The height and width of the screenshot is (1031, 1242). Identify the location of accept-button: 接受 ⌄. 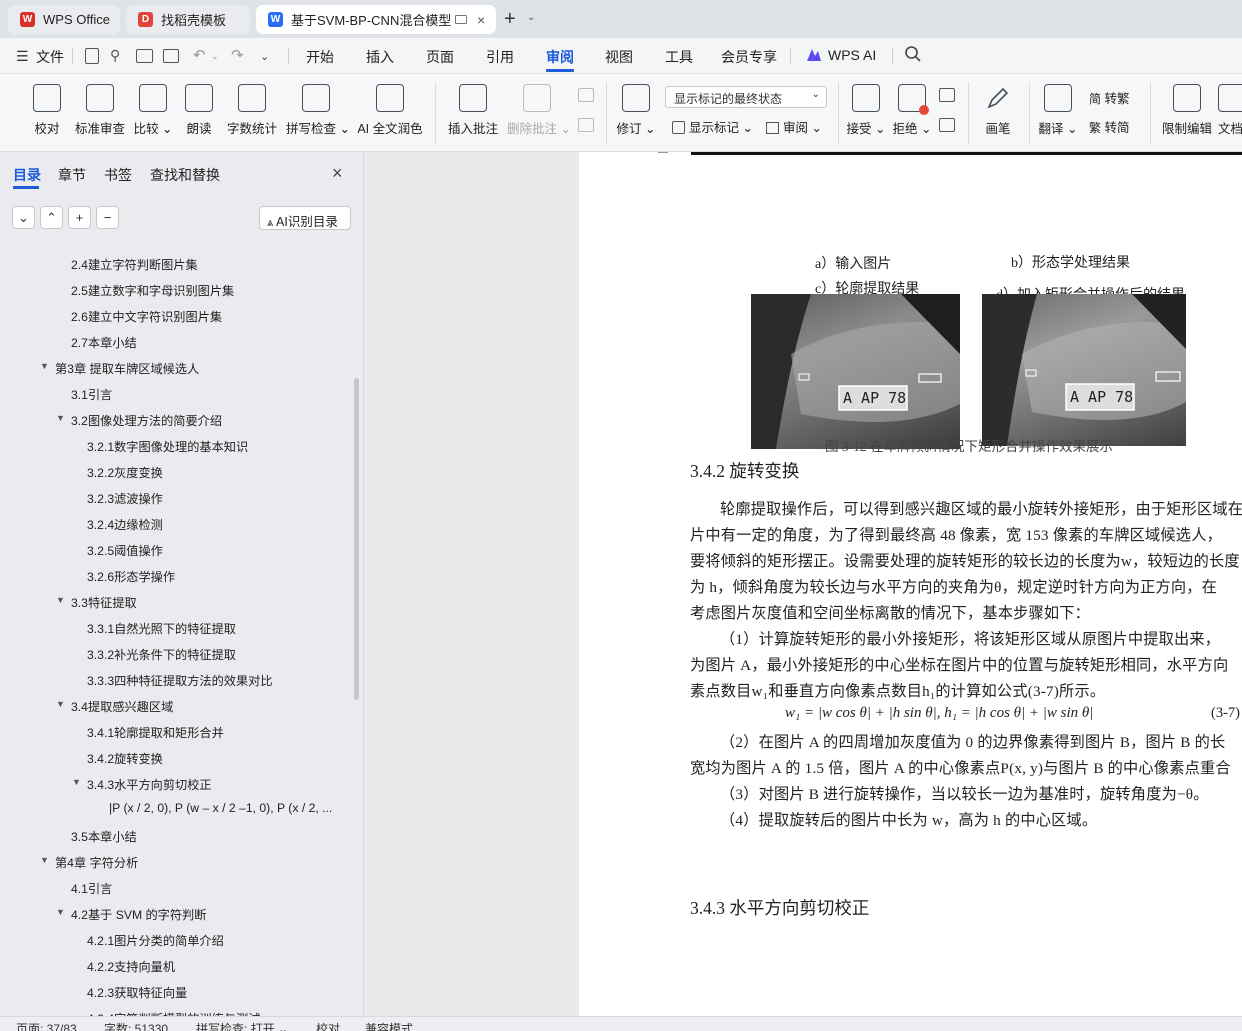
(866, 110).